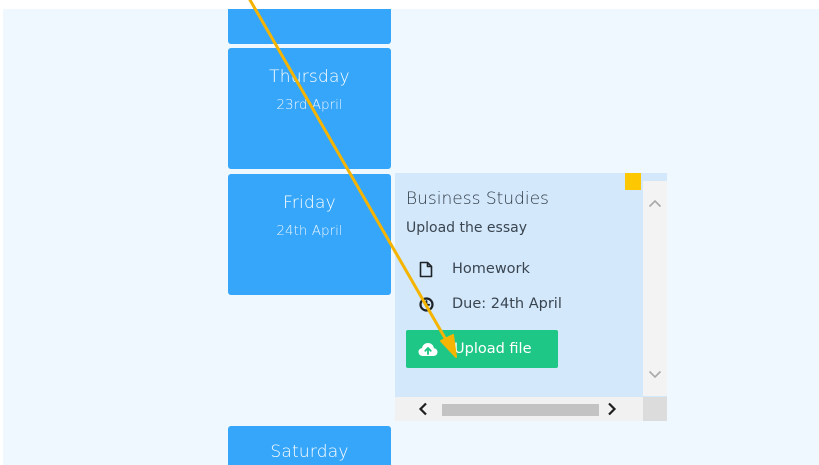  Describe the element at coordinates (309, 231) in the screenshot. I see `day-date: 24th April` at that location.